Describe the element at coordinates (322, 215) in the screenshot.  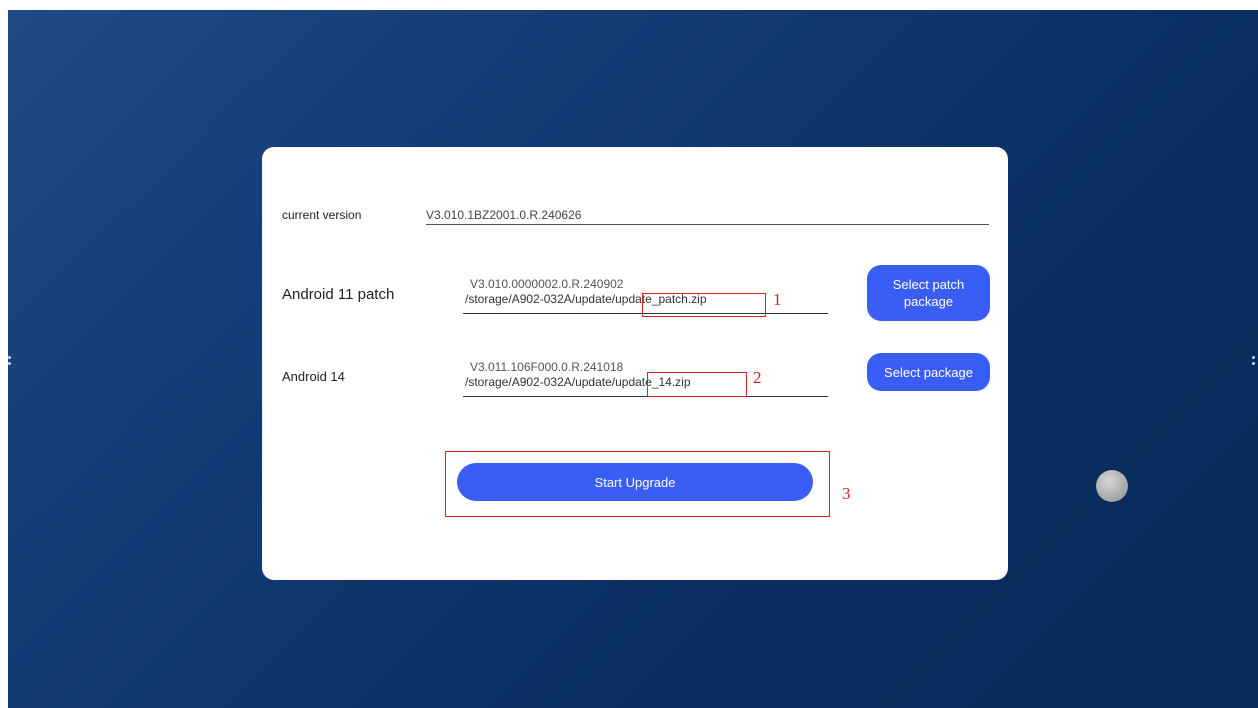
I see `current-version-label: current version` at that location.